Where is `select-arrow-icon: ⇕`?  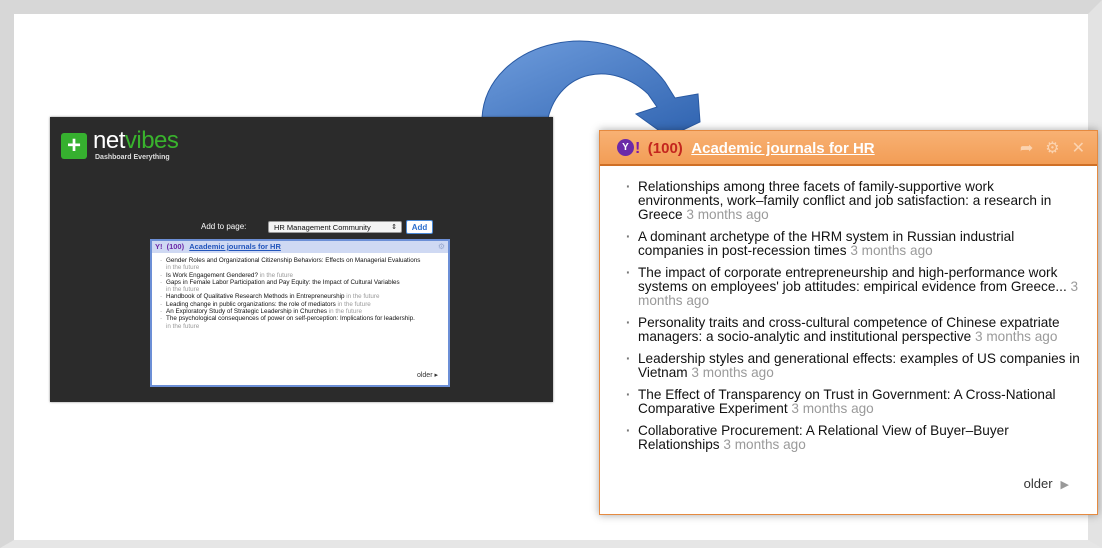
select-arrow-icon: ⇕ is located at coordinates (394, 227).